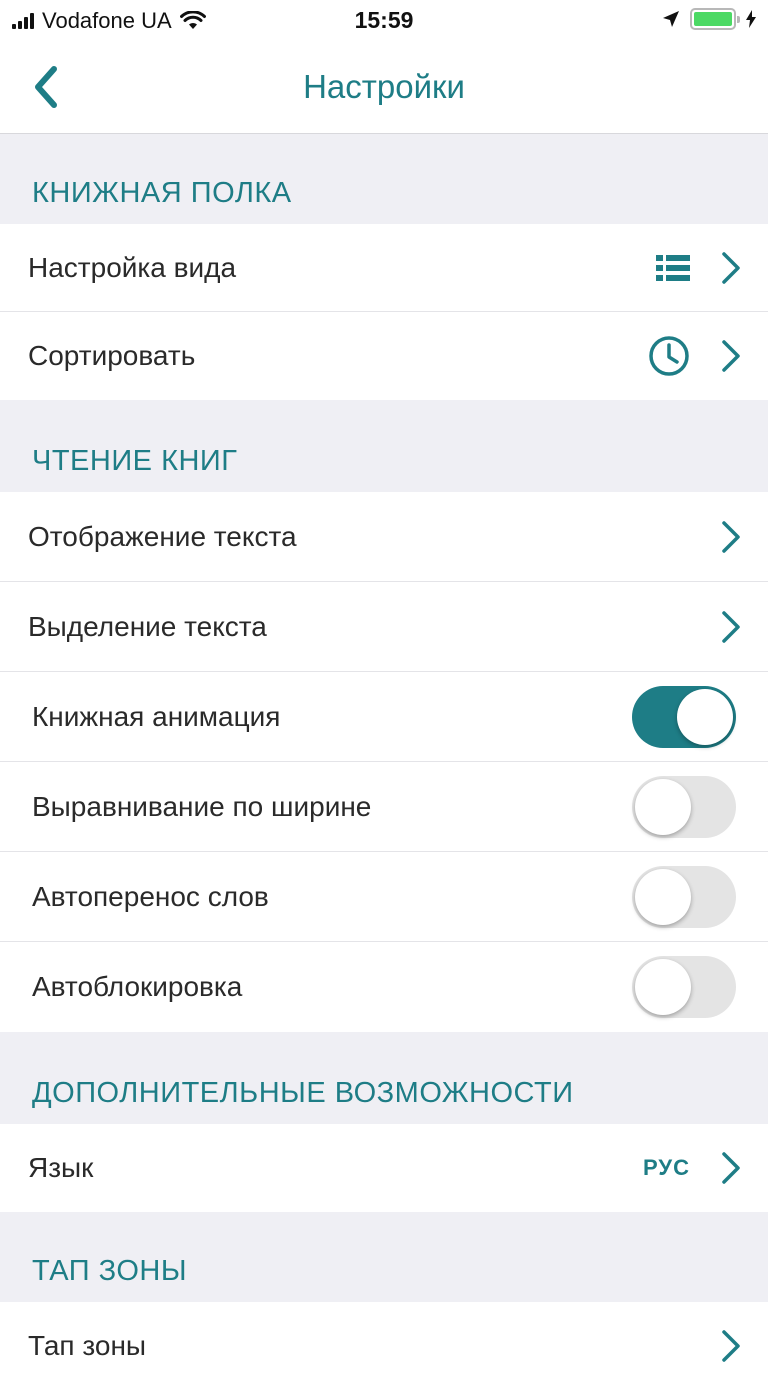 The image size is (768, 1390). Describe the element at coordinates (384, 1257) in the screenshot. I see `section-header-tap-zones: ТАП ЗОНЫ` at that location.